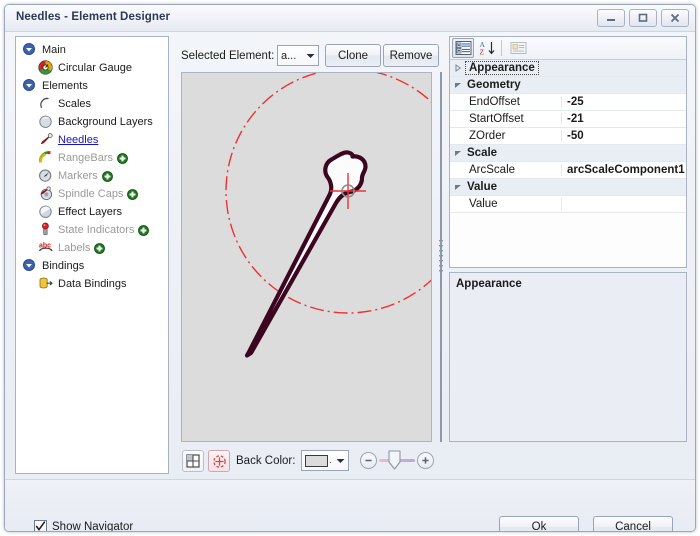 This screenshot has height=536, width=700. I want to click on minimize-icon, so click(611, 20).